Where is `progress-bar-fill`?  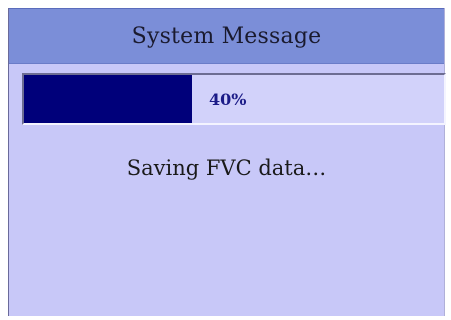
progress-bar-fill is located at coordinates (108, 99).